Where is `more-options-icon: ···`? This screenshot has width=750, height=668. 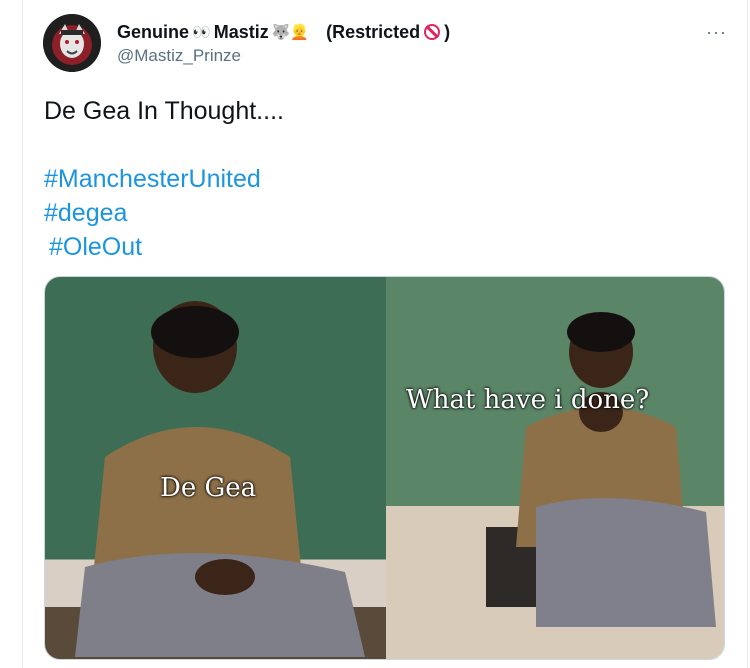 more-options-icon: ··· is located at coordinates (716, 32).